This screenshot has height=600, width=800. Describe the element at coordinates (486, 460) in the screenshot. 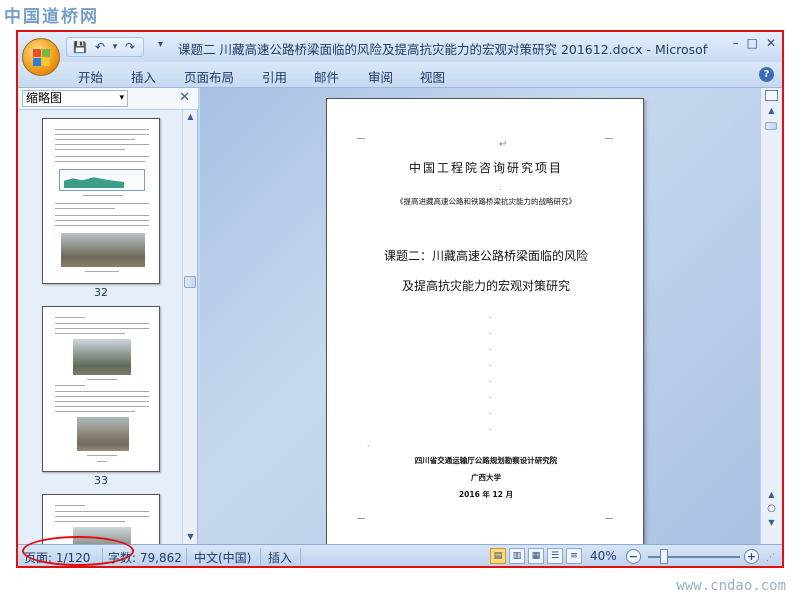

I see `institute-name: 四川省交通运输厅公路规划勘察设计研究院` at that location.